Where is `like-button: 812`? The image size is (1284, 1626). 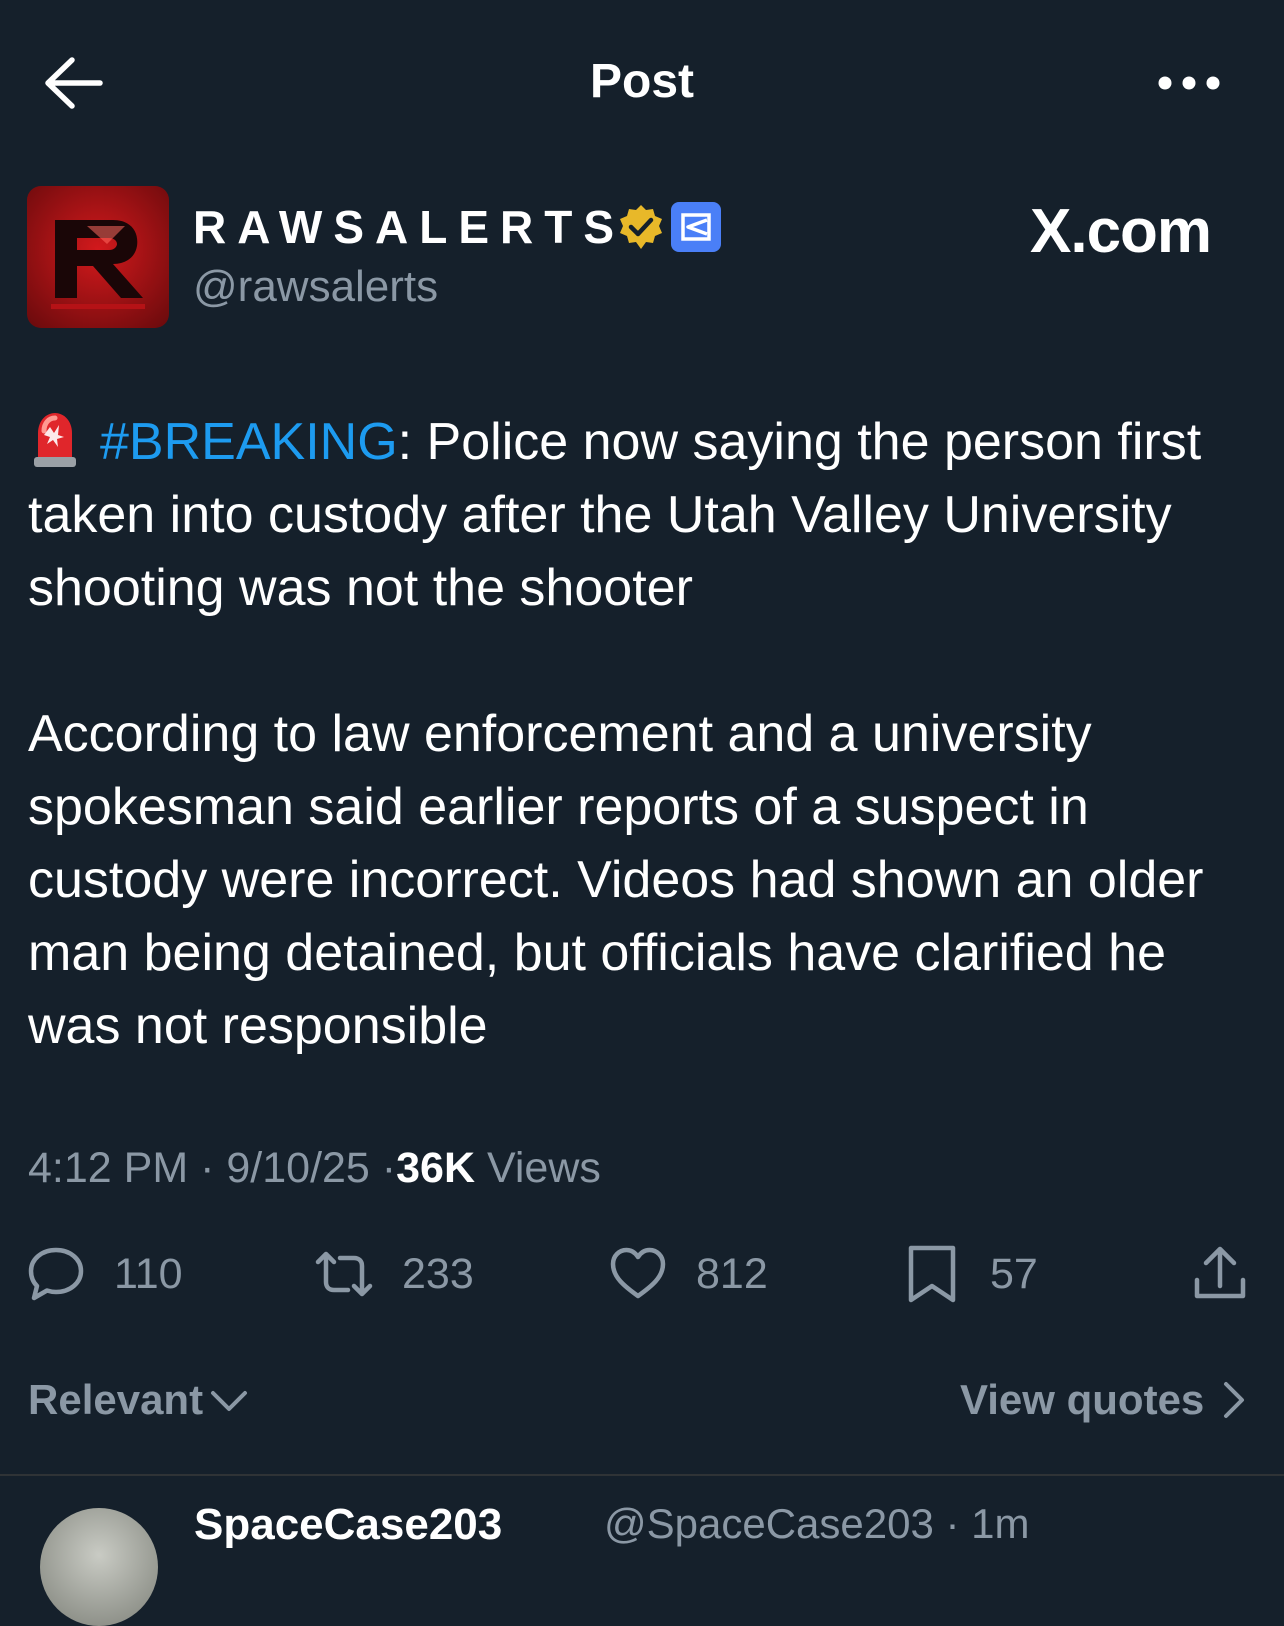
like-button: 812 is located at coordinates (688, 1274).